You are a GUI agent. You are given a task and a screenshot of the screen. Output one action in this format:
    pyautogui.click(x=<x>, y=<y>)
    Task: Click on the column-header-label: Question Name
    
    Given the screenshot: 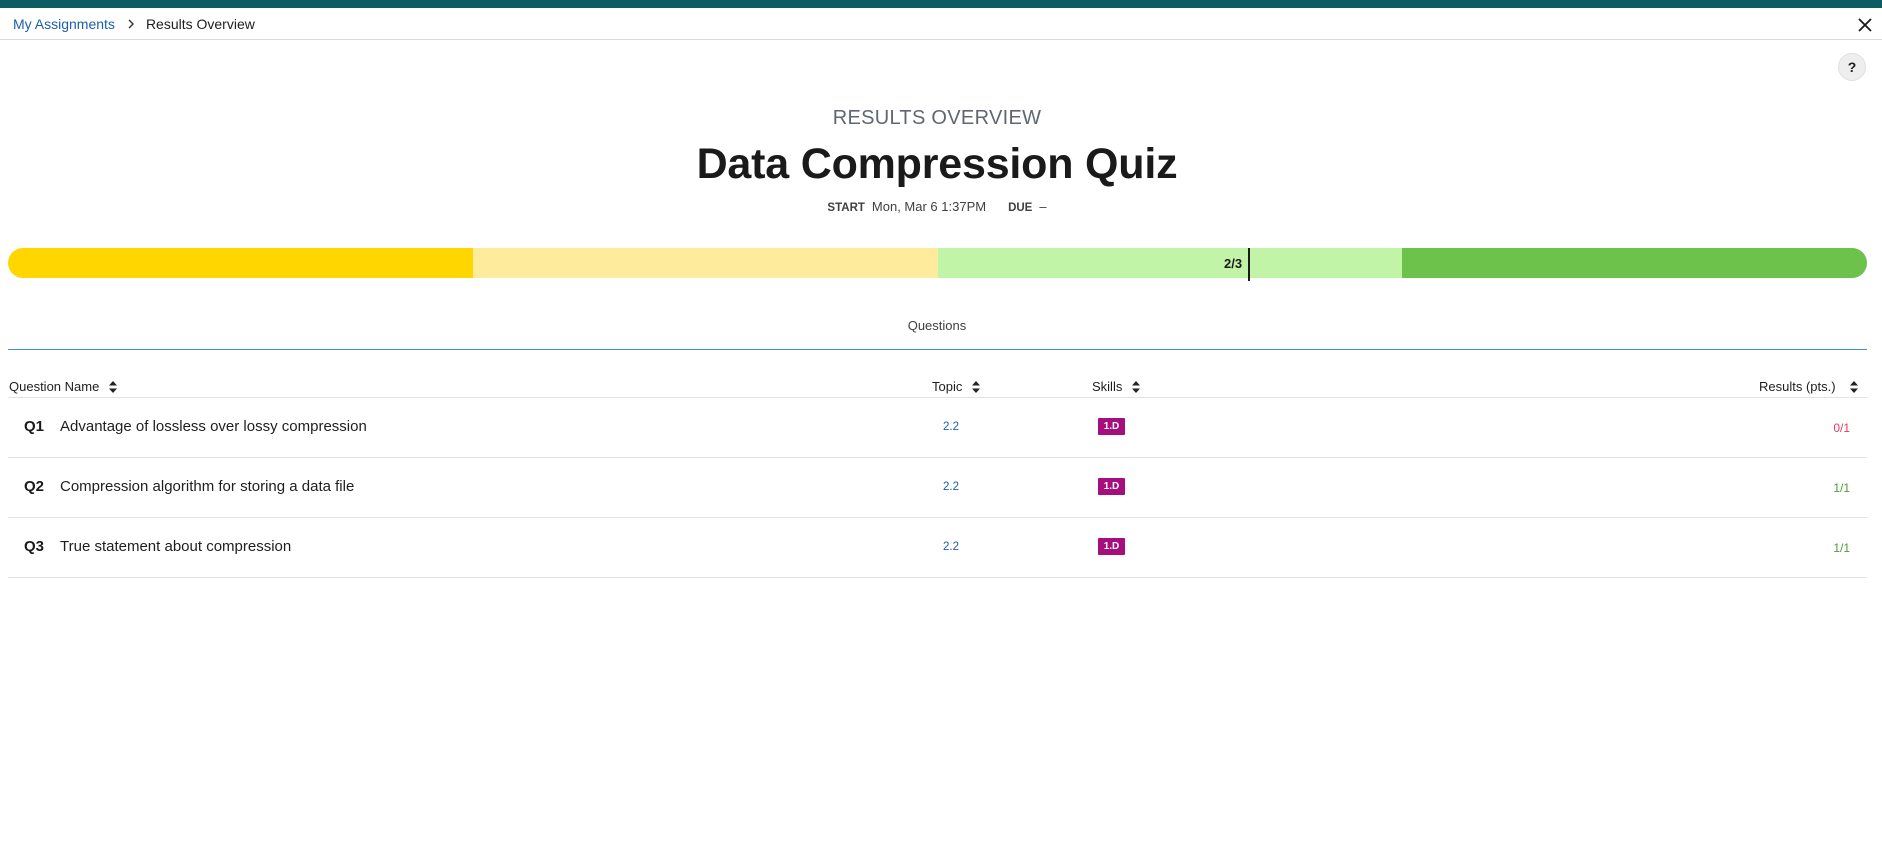 What is the action you would take?
    pyautogui.click(x=54, y=386)
    